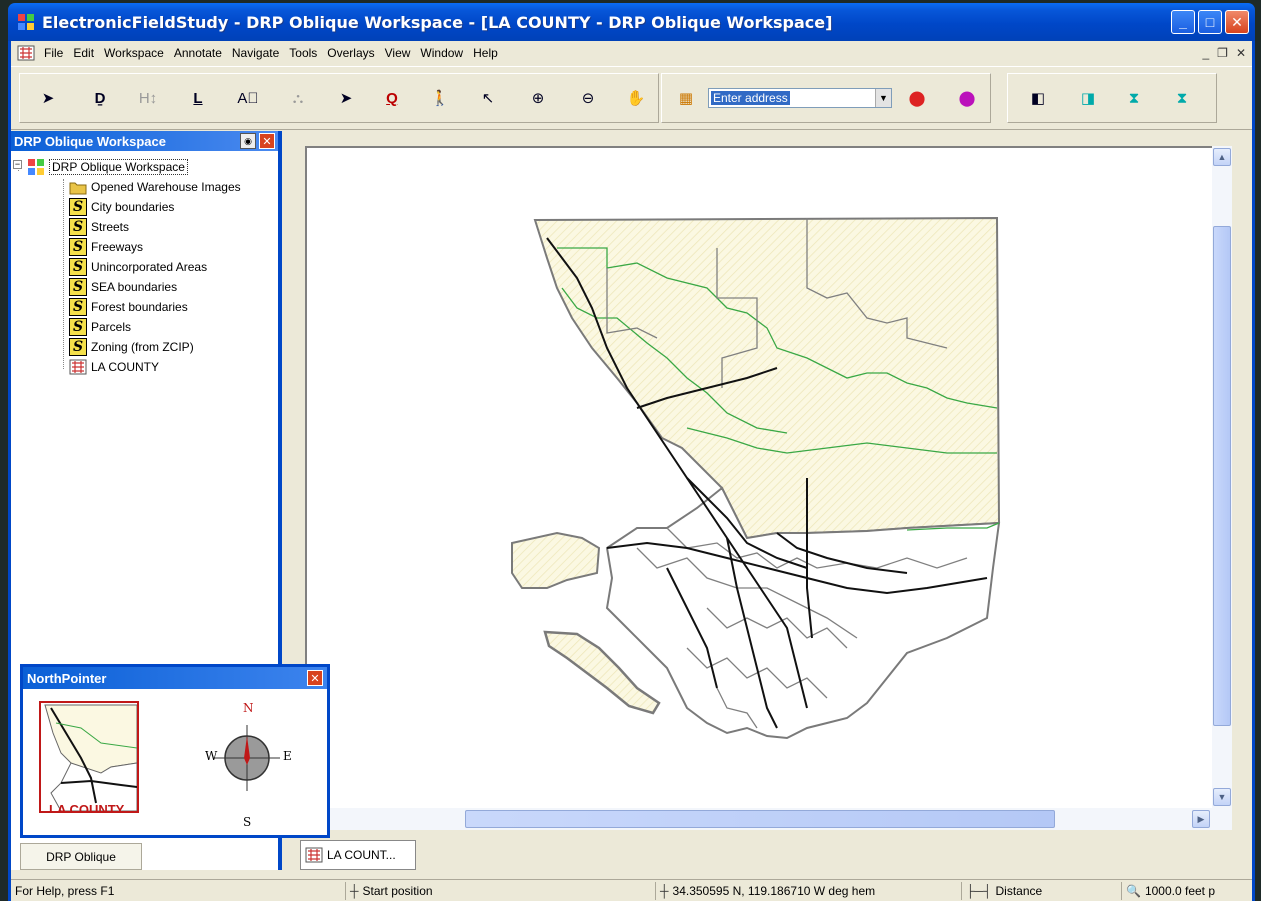  Describe the element at coordinates (1222, 476) in the screenshot. I see `vertical-scroll-thumb` at that location.